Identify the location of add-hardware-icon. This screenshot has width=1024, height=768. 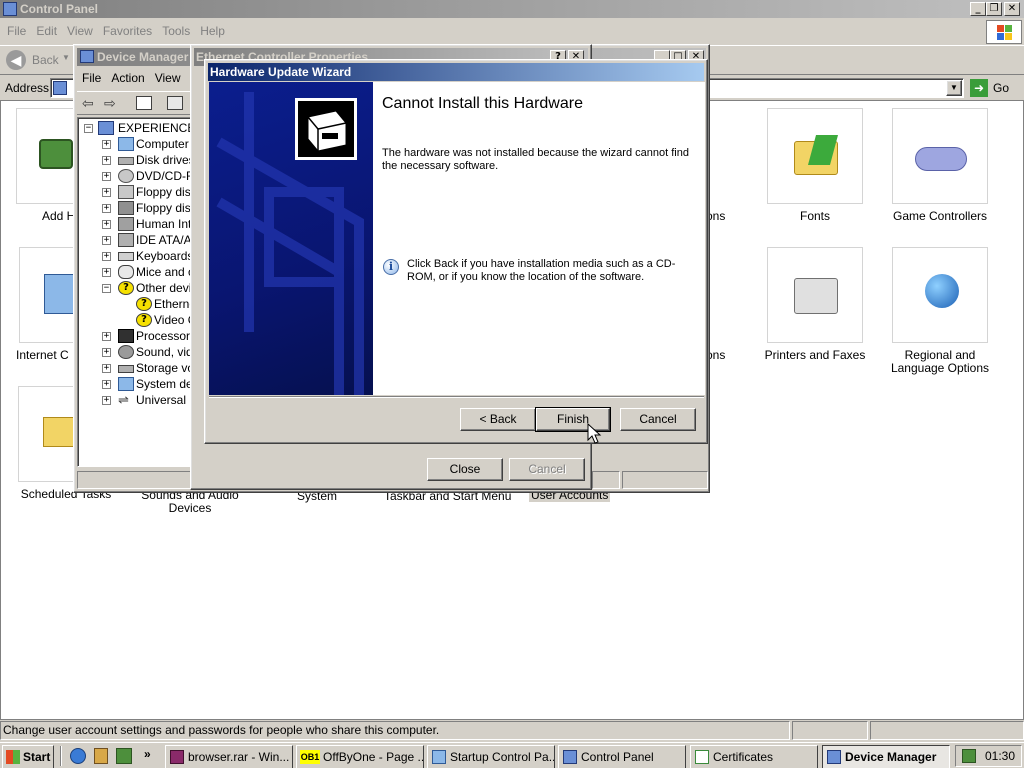
(56, 154).